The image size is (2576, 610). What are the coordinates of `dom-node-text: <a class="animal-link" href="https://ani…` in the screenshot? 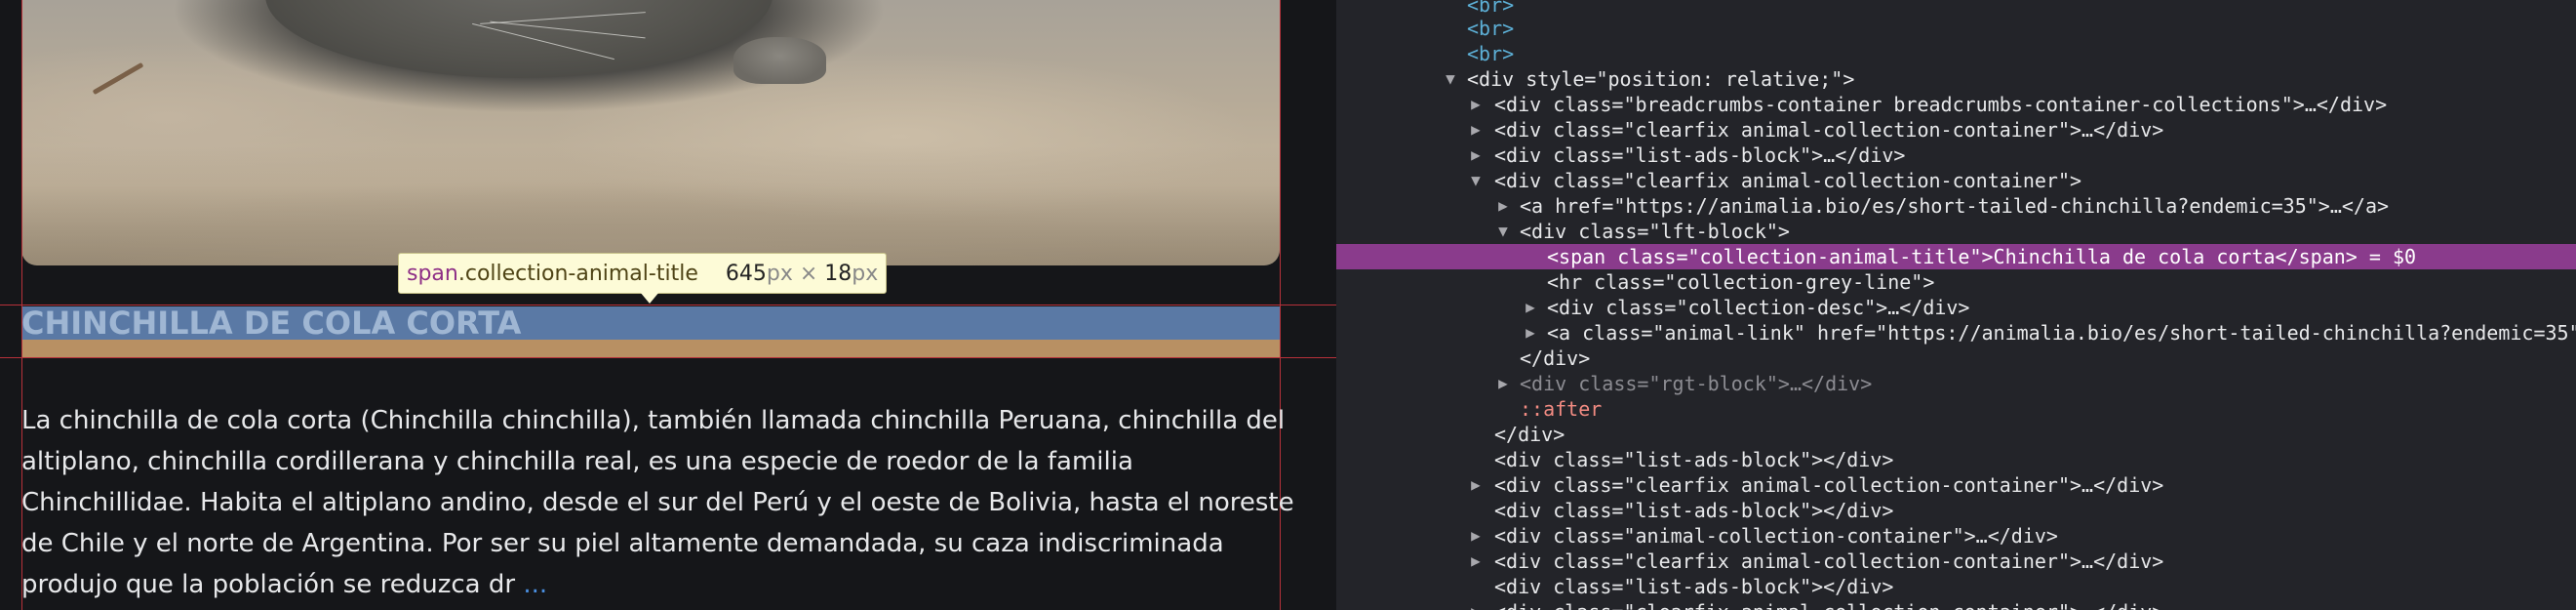 It's located at (2061, 333).